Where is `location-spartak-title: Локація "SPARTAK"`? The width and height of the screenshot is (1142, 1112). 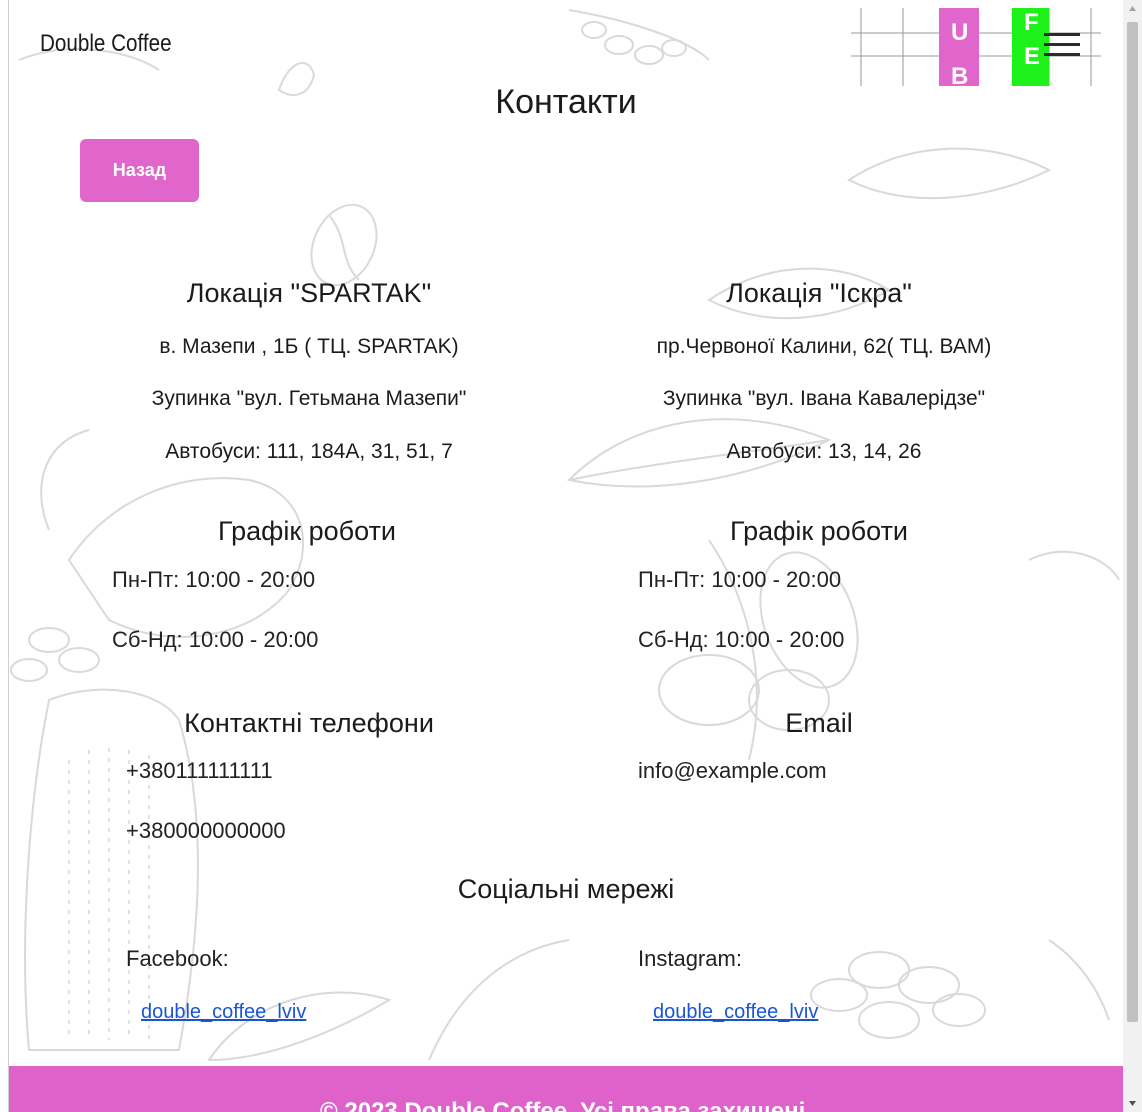
location-spartak-title: Локація "SPARTAK" is located at coordinates (309, 293).